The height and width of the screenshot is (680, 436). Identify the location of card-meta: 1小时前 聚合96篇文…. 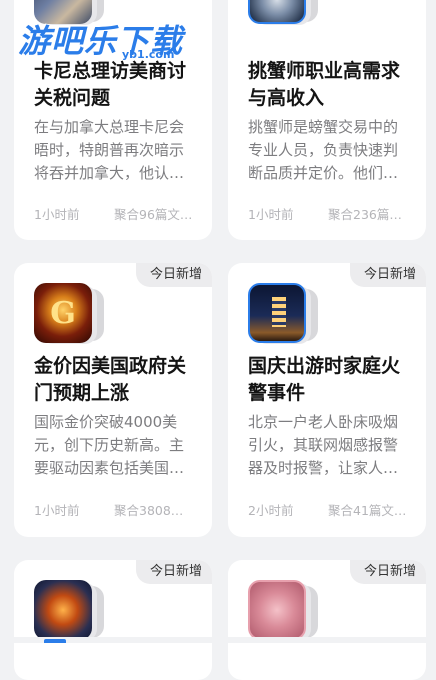
(116, 213).